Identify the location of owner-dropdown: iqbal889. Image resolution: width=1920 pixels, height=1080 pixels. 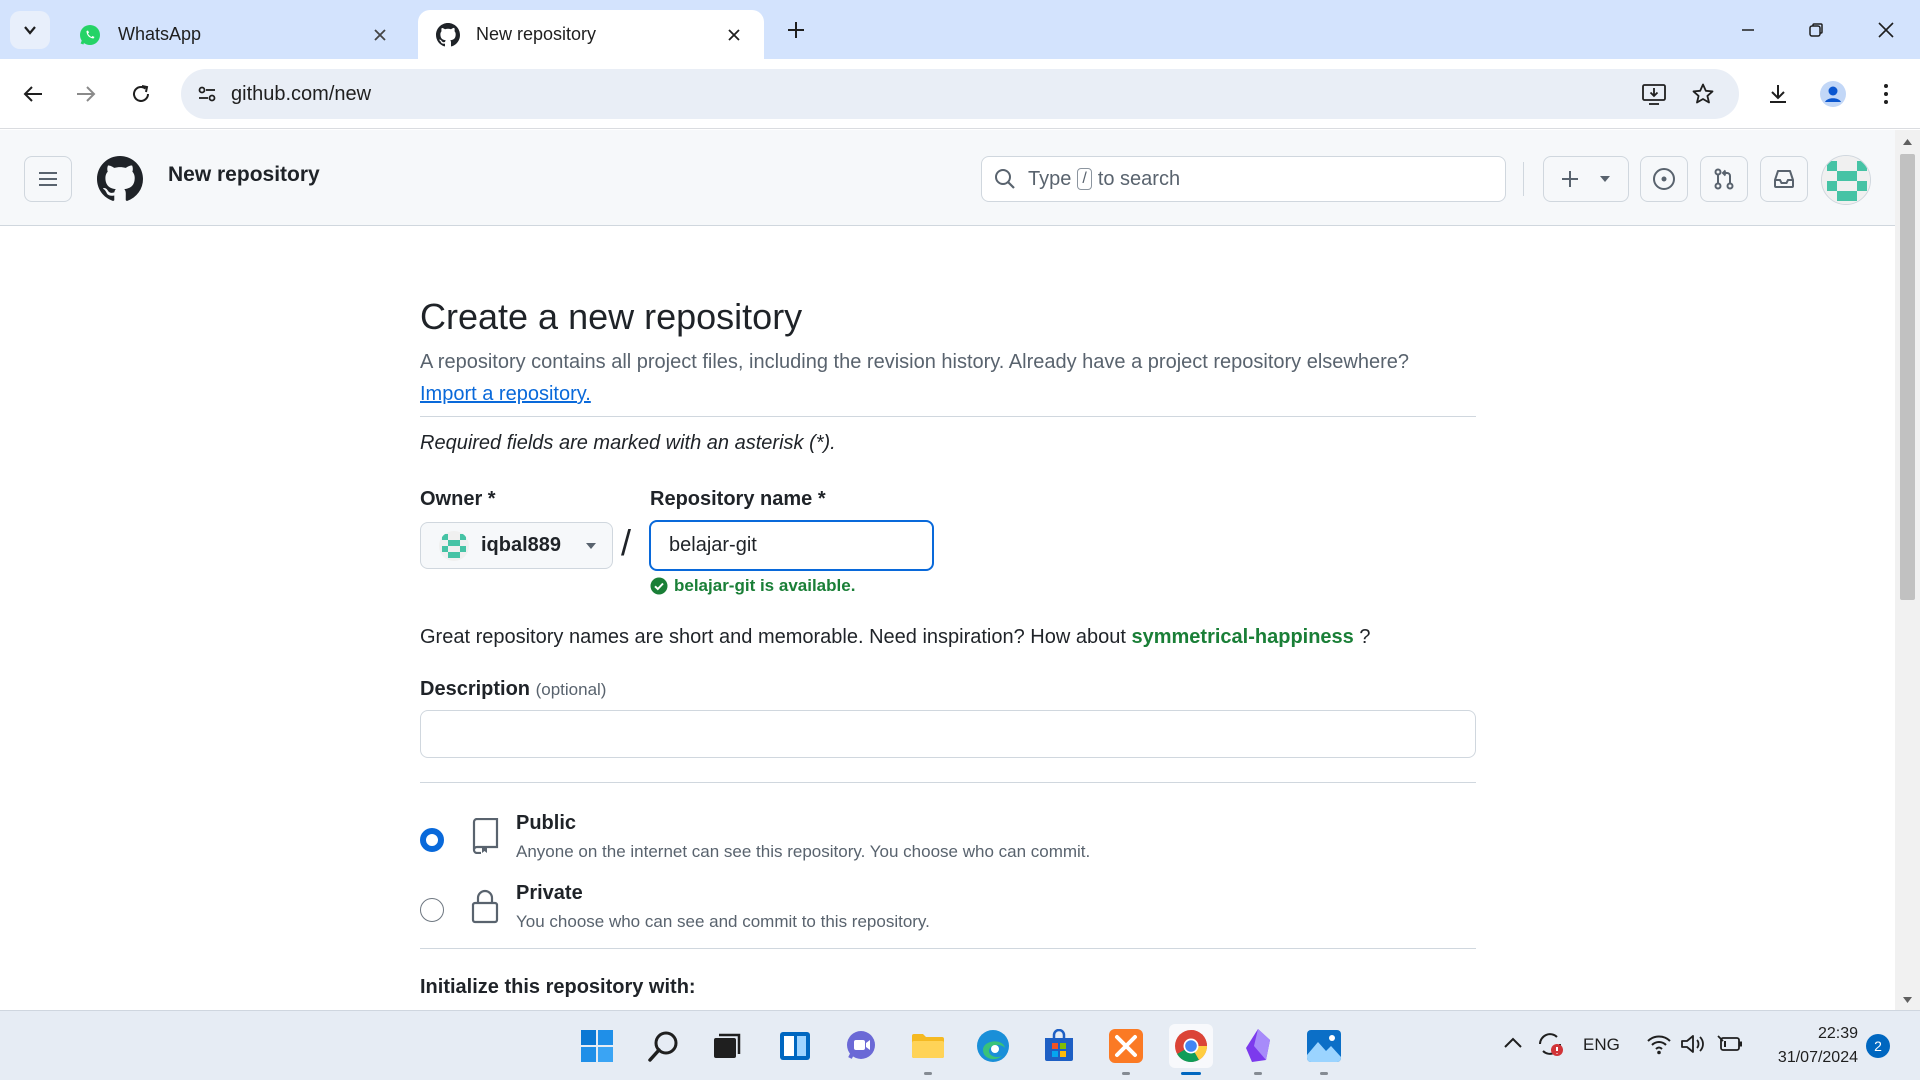
(516, 545).